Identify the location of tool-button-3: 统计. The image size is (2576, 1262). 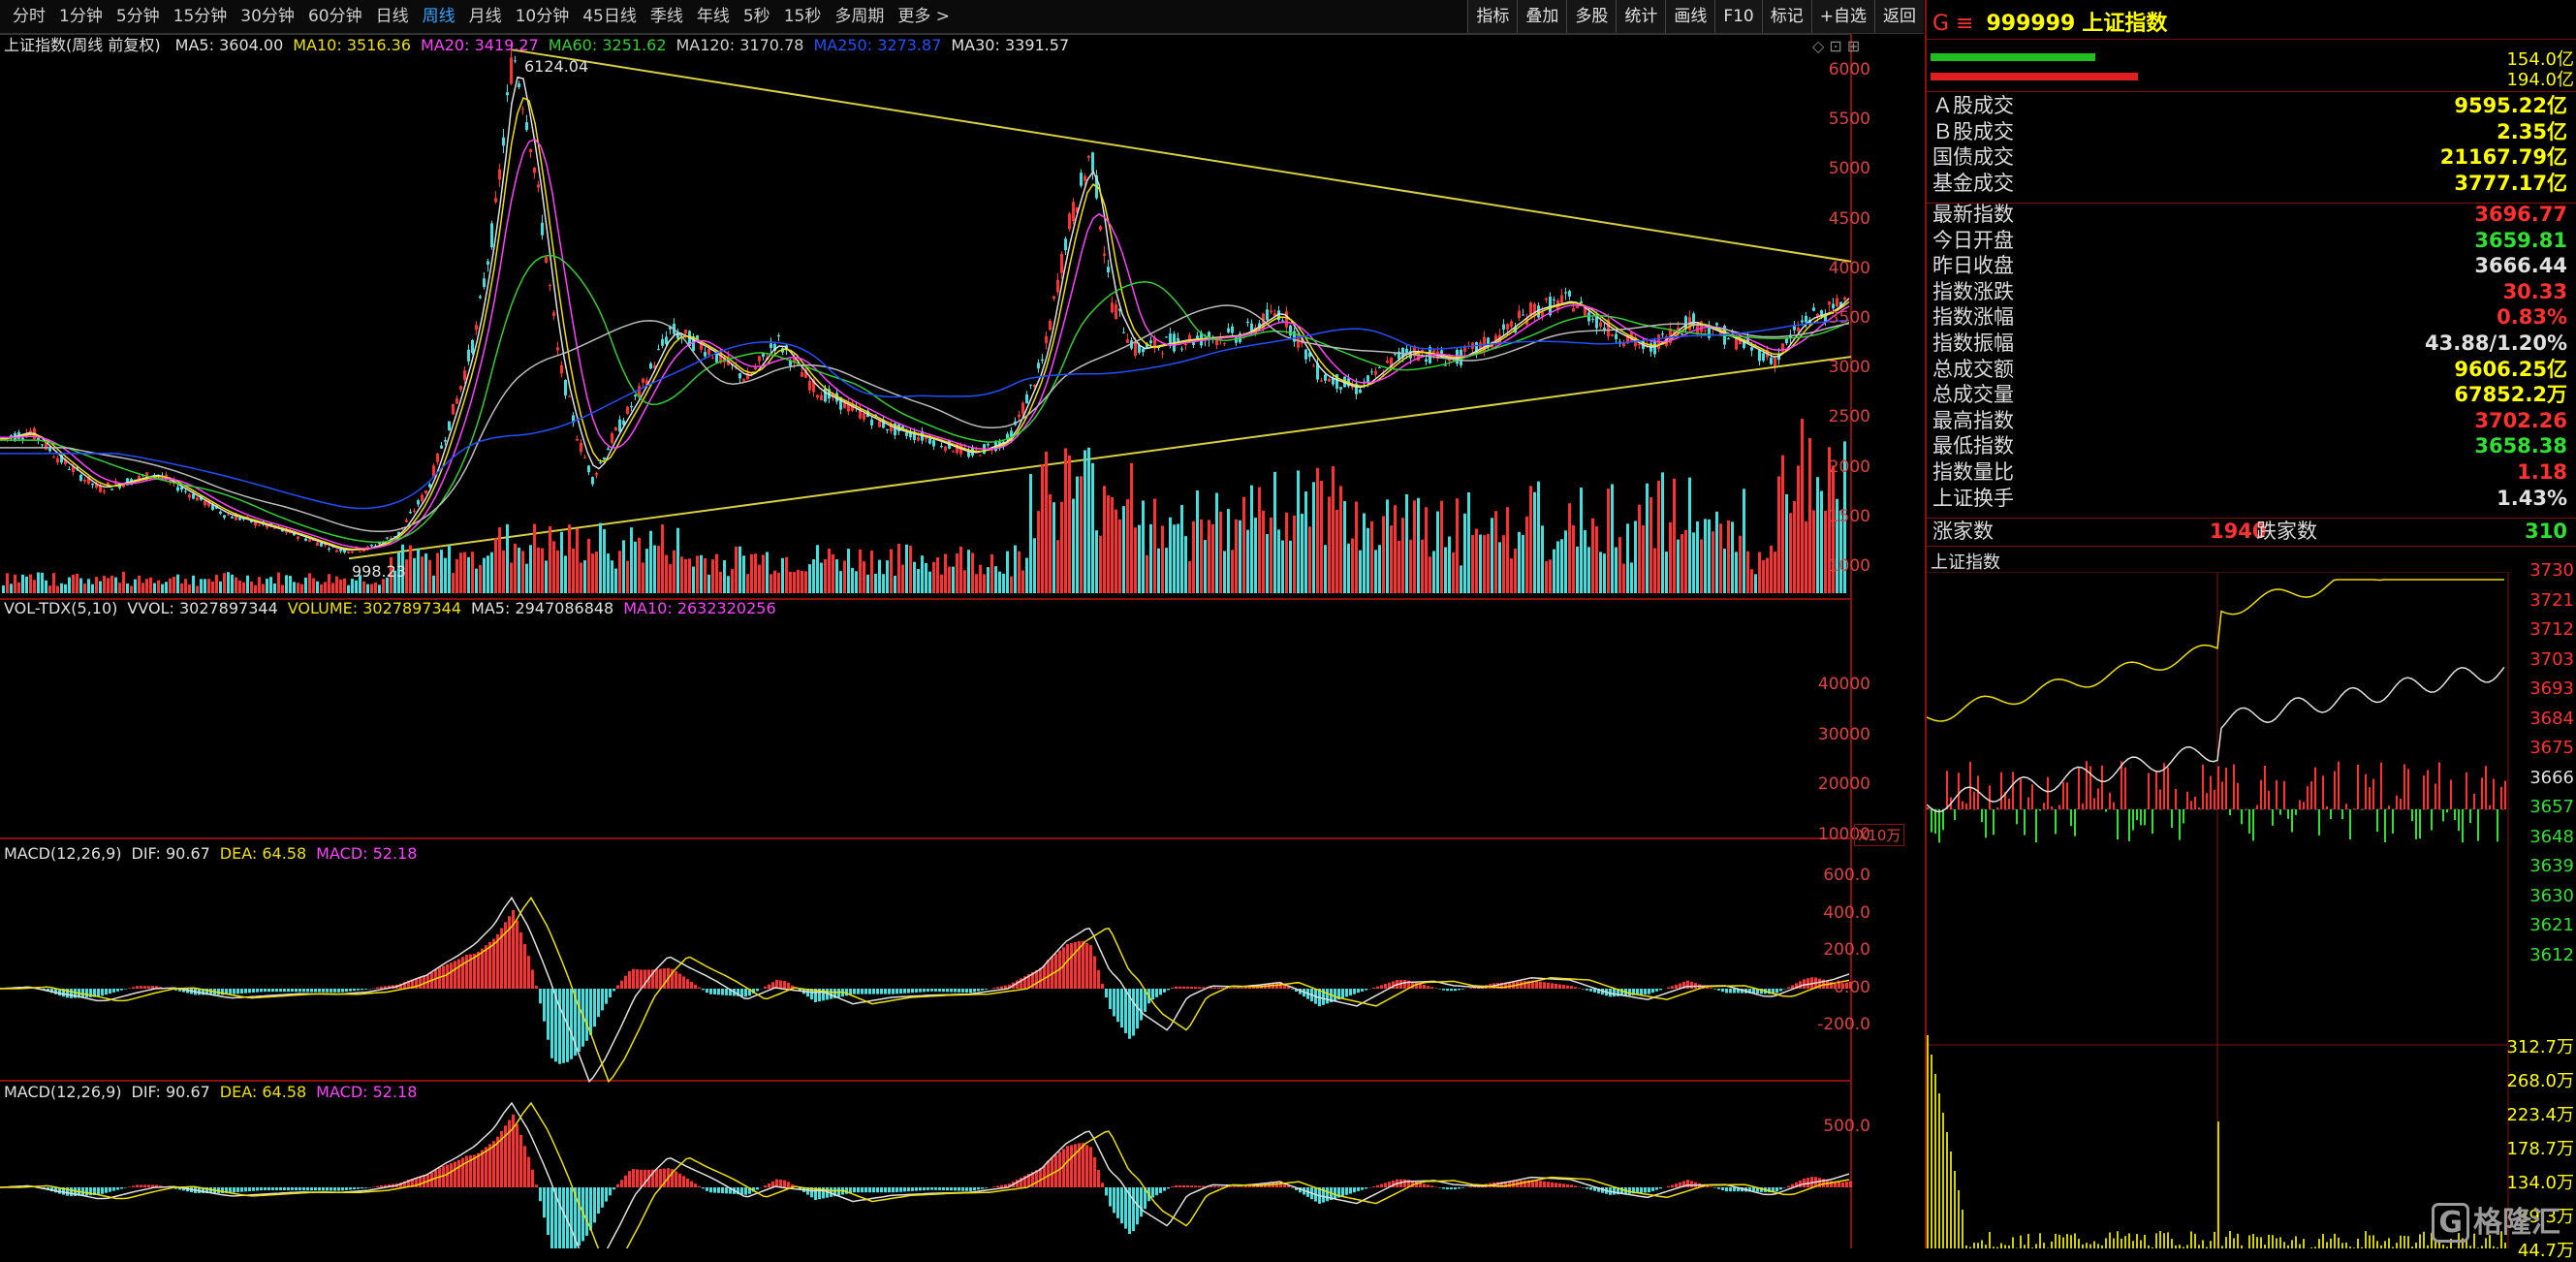
(1640, 16).